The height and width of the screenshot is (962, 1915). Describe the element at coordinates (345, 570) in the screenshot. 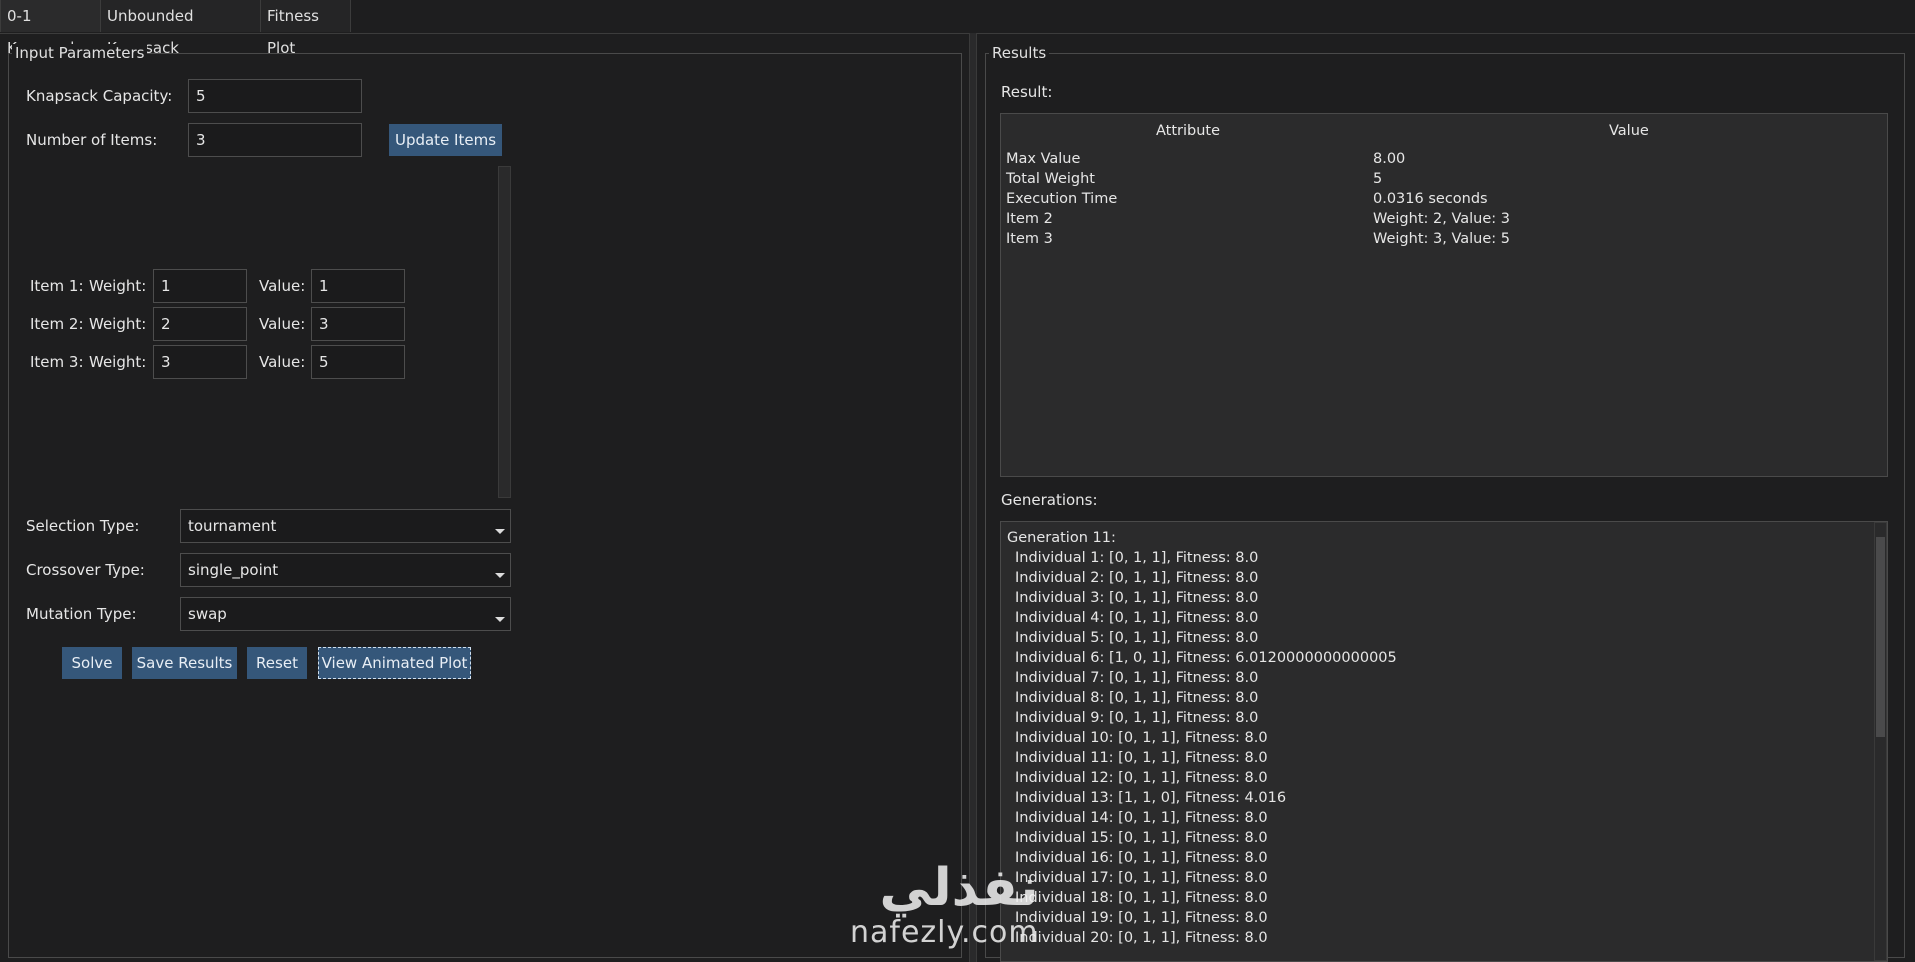

I see `crossover-type-select: single_point` at that location.